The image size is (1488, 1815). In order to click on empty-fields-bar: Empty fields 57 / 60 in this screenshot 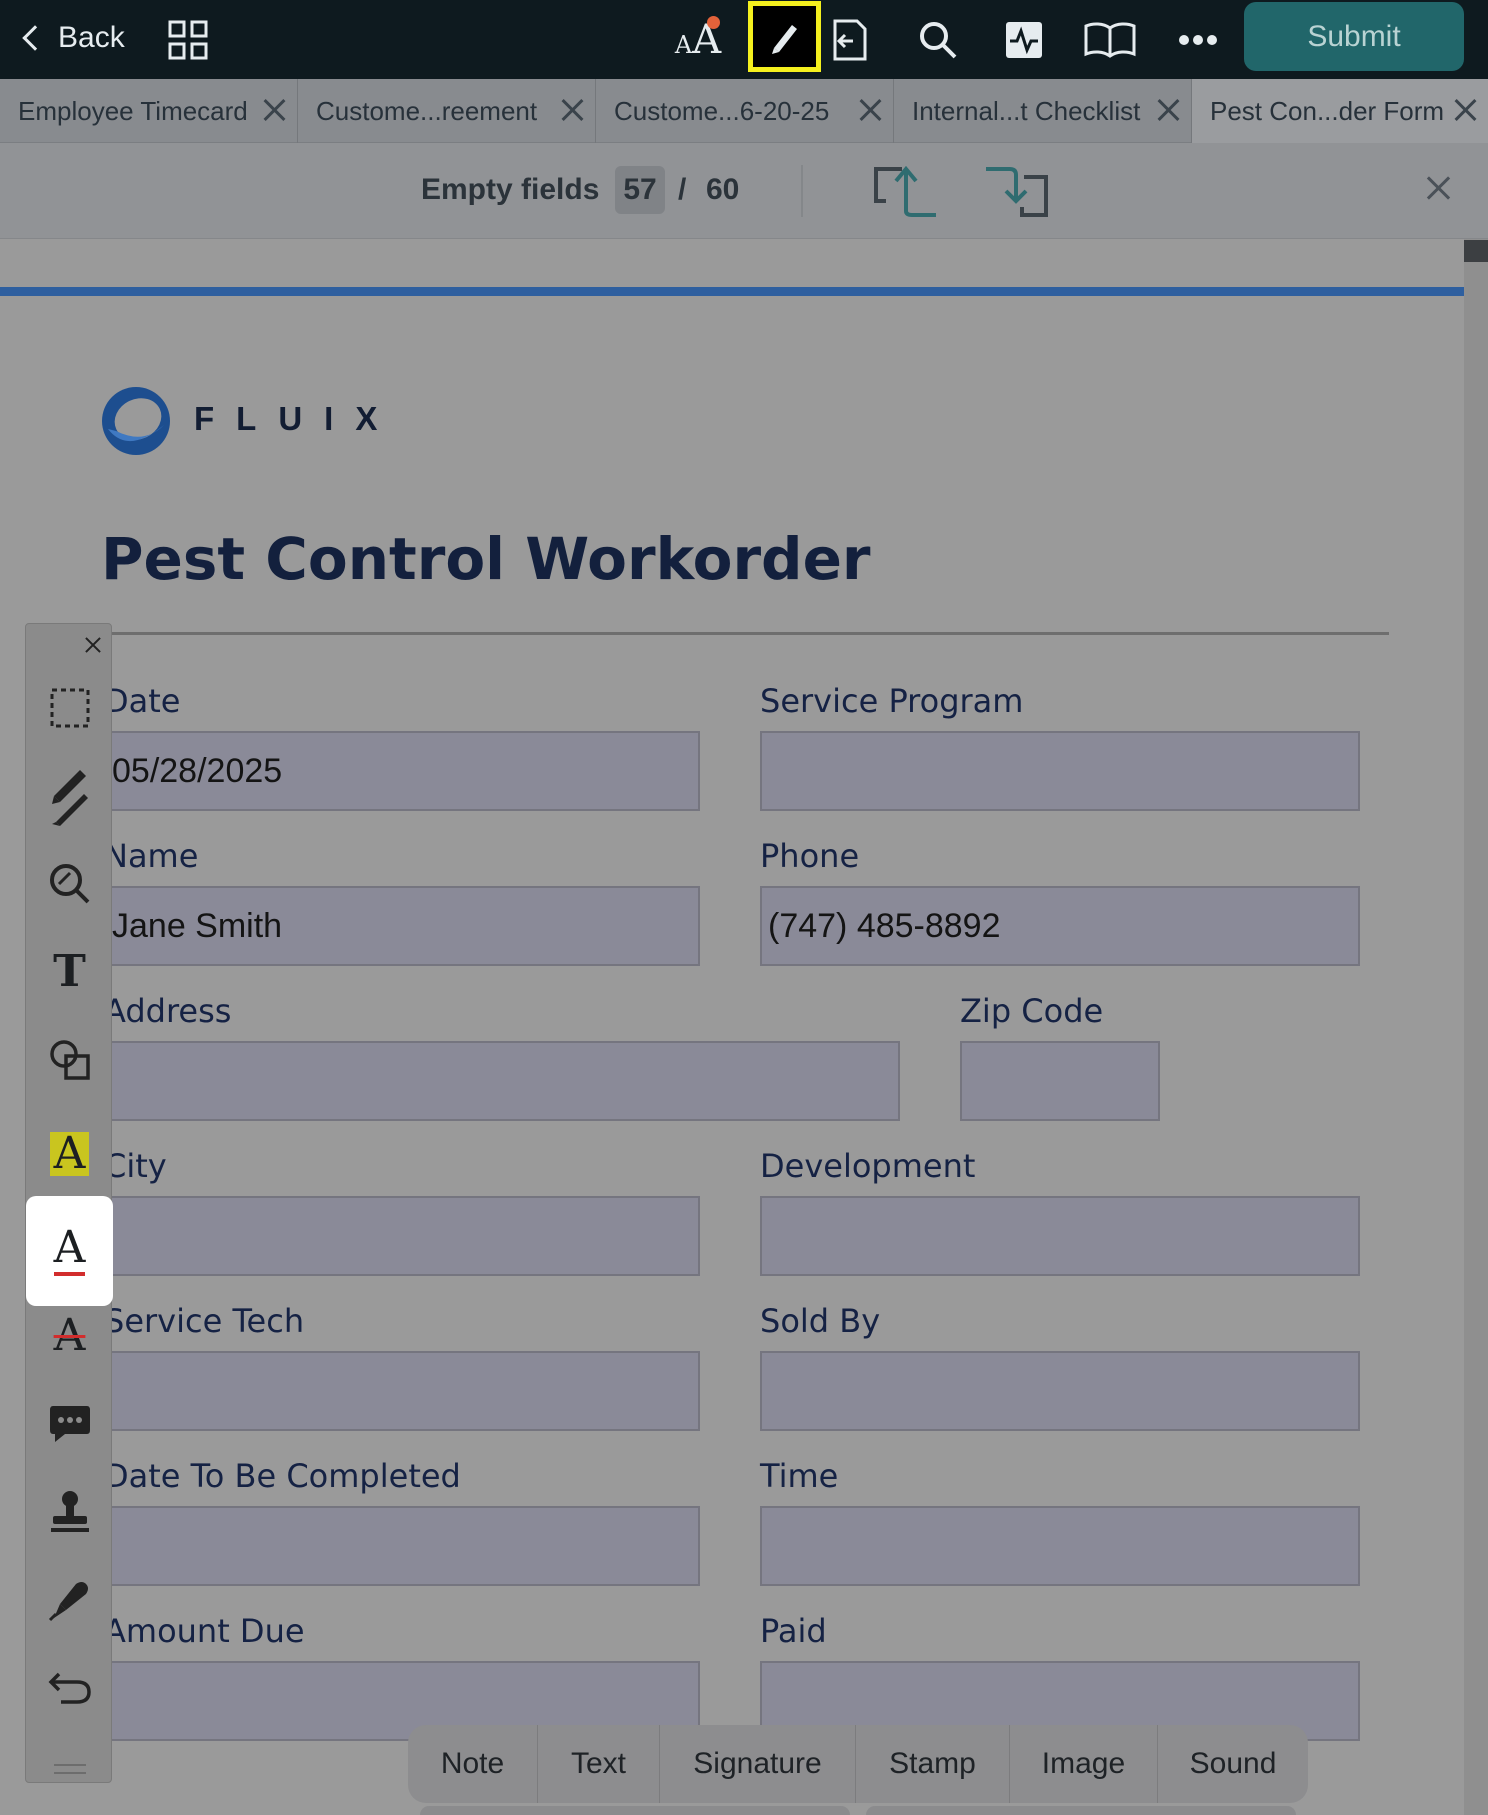, I will do `click(744, 191)`.